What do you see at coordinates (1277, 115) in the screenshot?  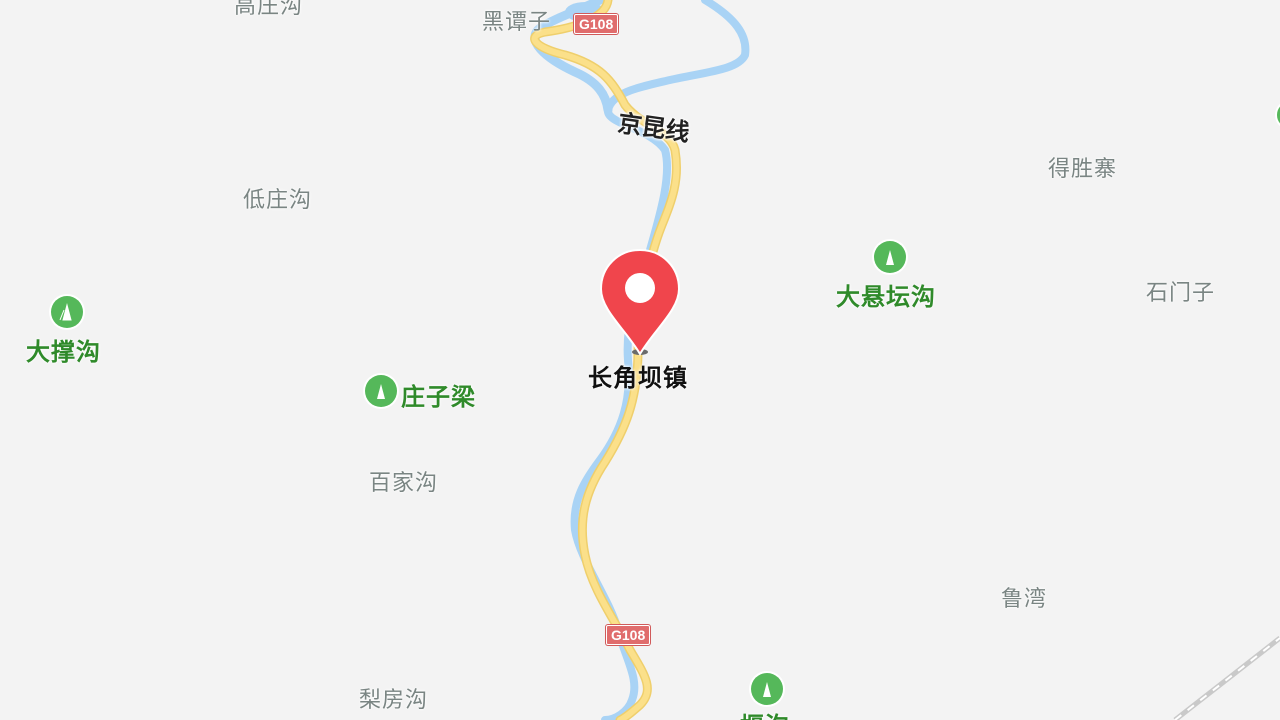 I see `offscreen-poi-icon` at bounding box center [1277, 115].